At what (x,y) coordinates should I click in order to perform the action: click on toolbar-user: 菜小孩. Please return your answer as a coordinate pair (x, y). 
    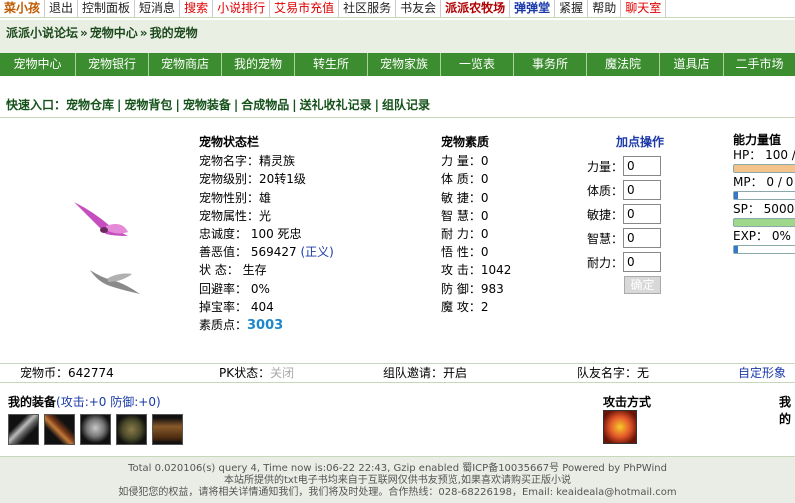
    Looking at the image, I should click on (23, 8).